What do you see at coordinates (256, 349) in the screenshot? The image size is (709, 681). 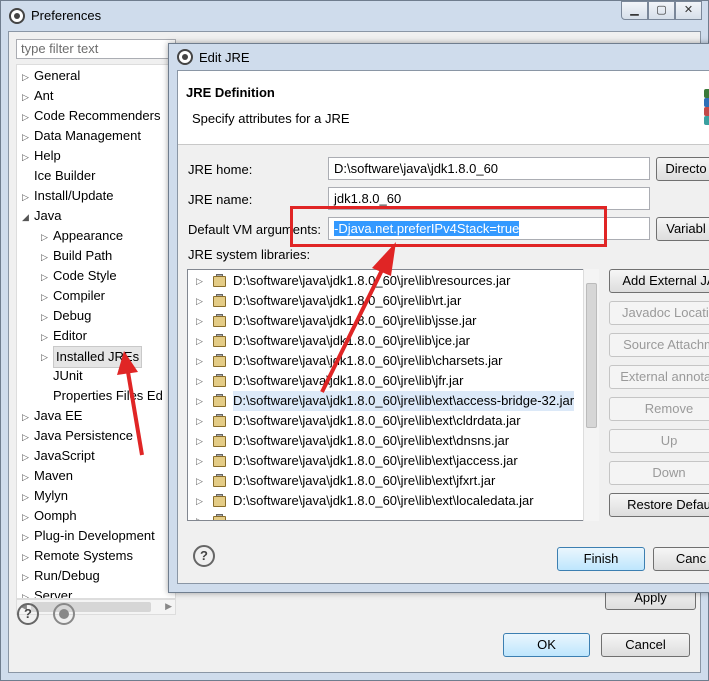 I see `annotation-arrows` at bounding box center [256, 349].